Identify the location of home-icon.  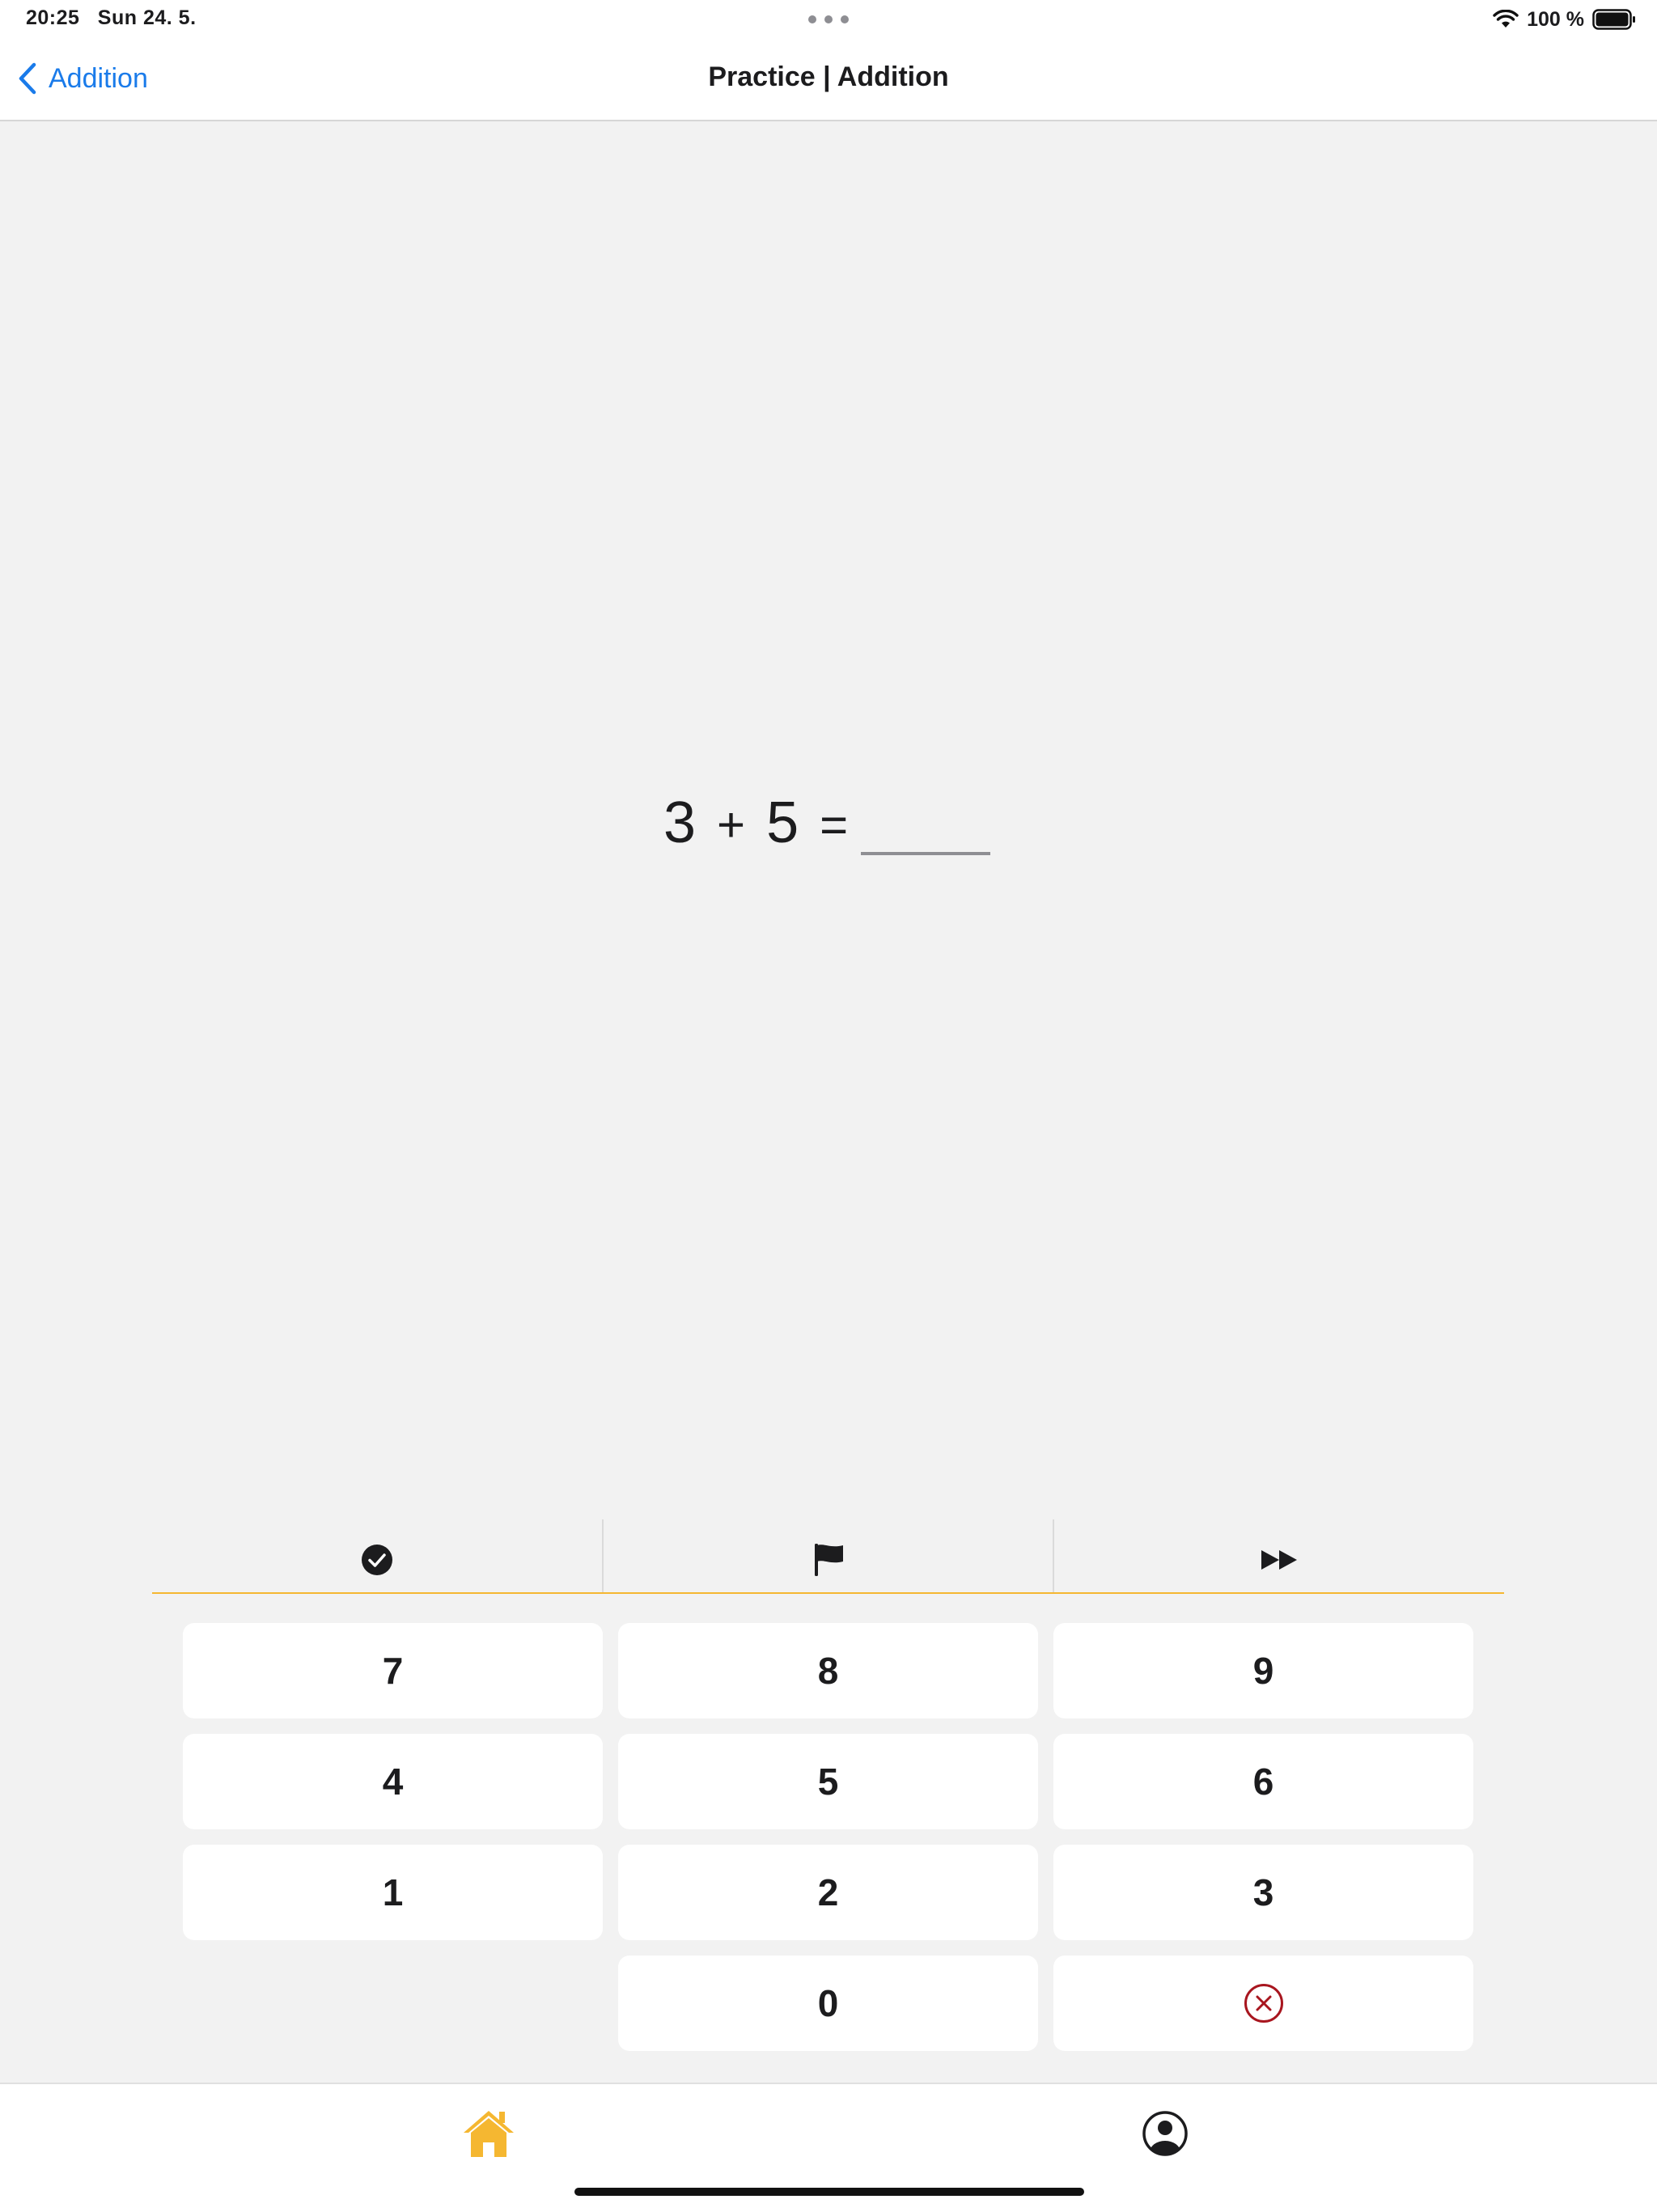
(489, 2134).